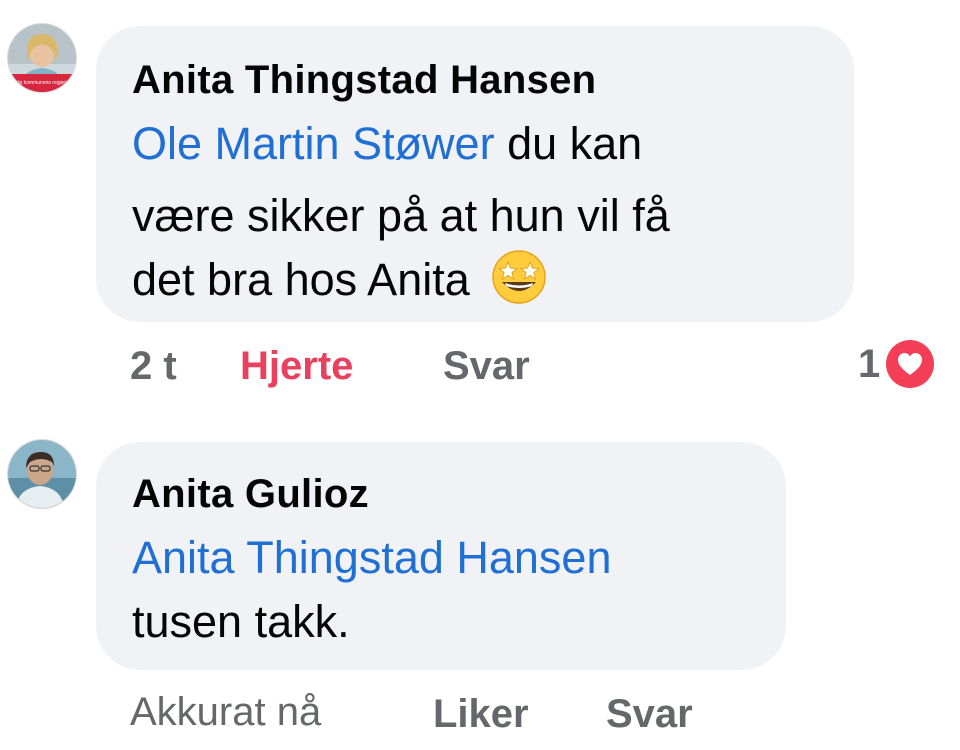 This screenshot has width=960, height=750. What do you see at coordinates (301, 279) in the screenshot?
I see `comment-text: det bra hos Anita` at bounding box center [301, 279].